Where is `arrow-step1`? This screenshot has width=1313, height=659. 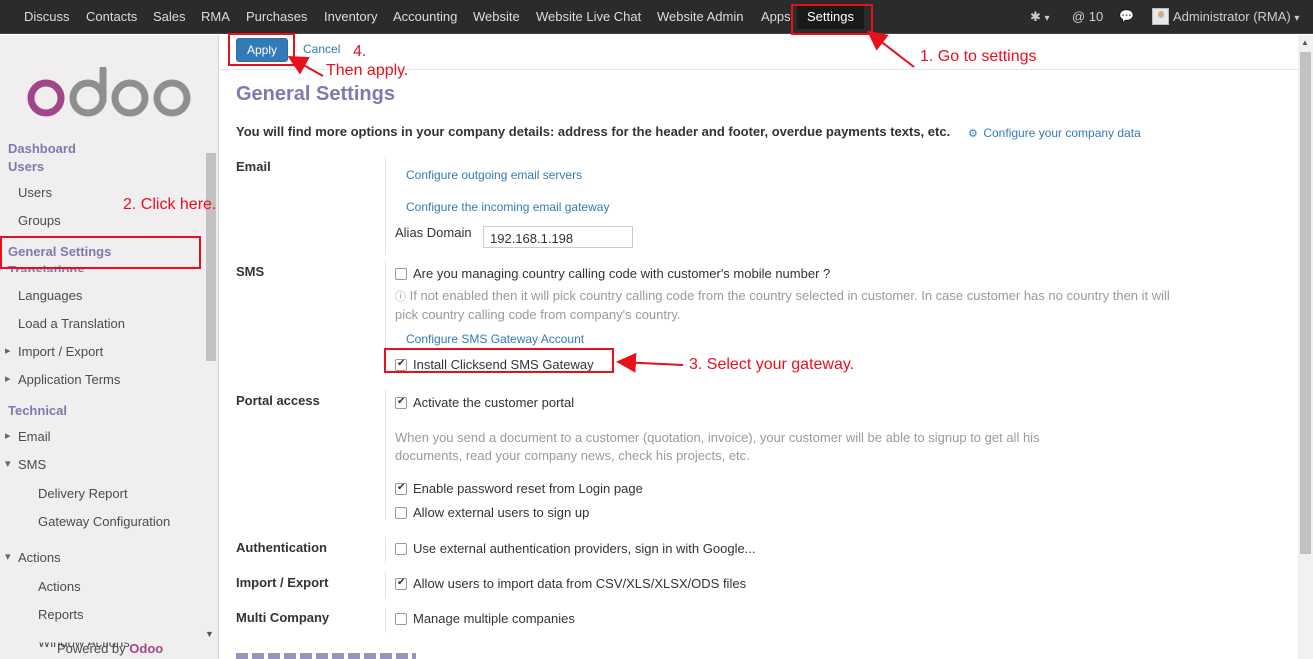
arrow-step1 is located at coordinates (890, 49).